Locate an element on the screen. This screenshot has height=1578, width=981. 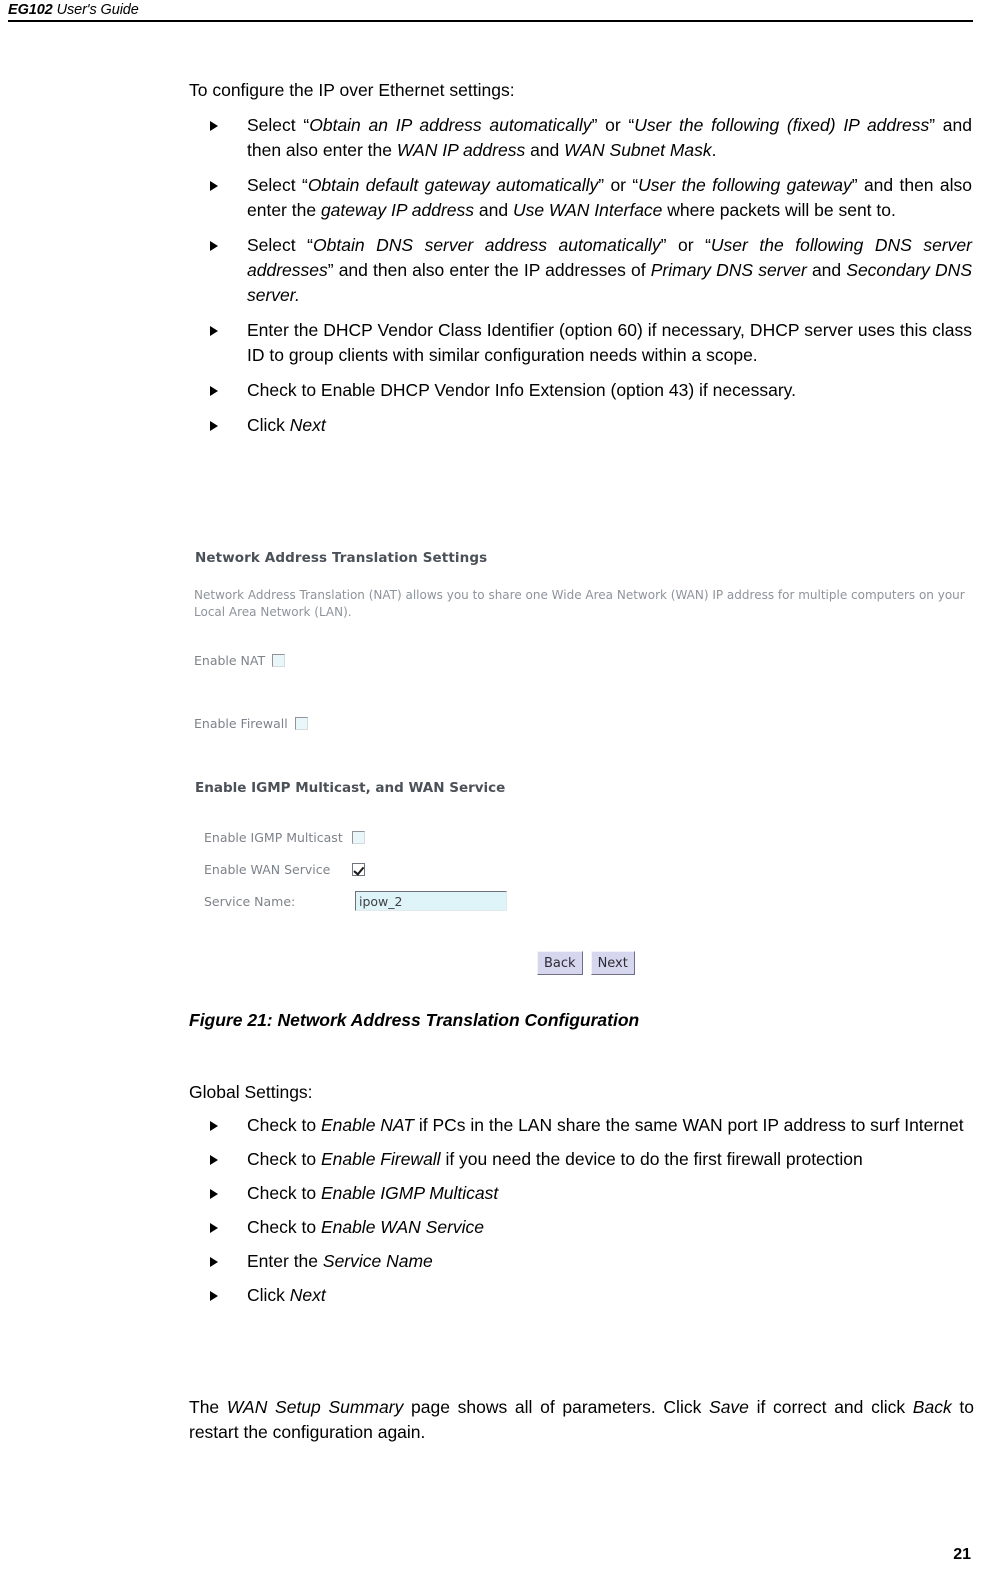
enable-wan-service-label: Enable WAN Service is located at coordinates (267, 869).